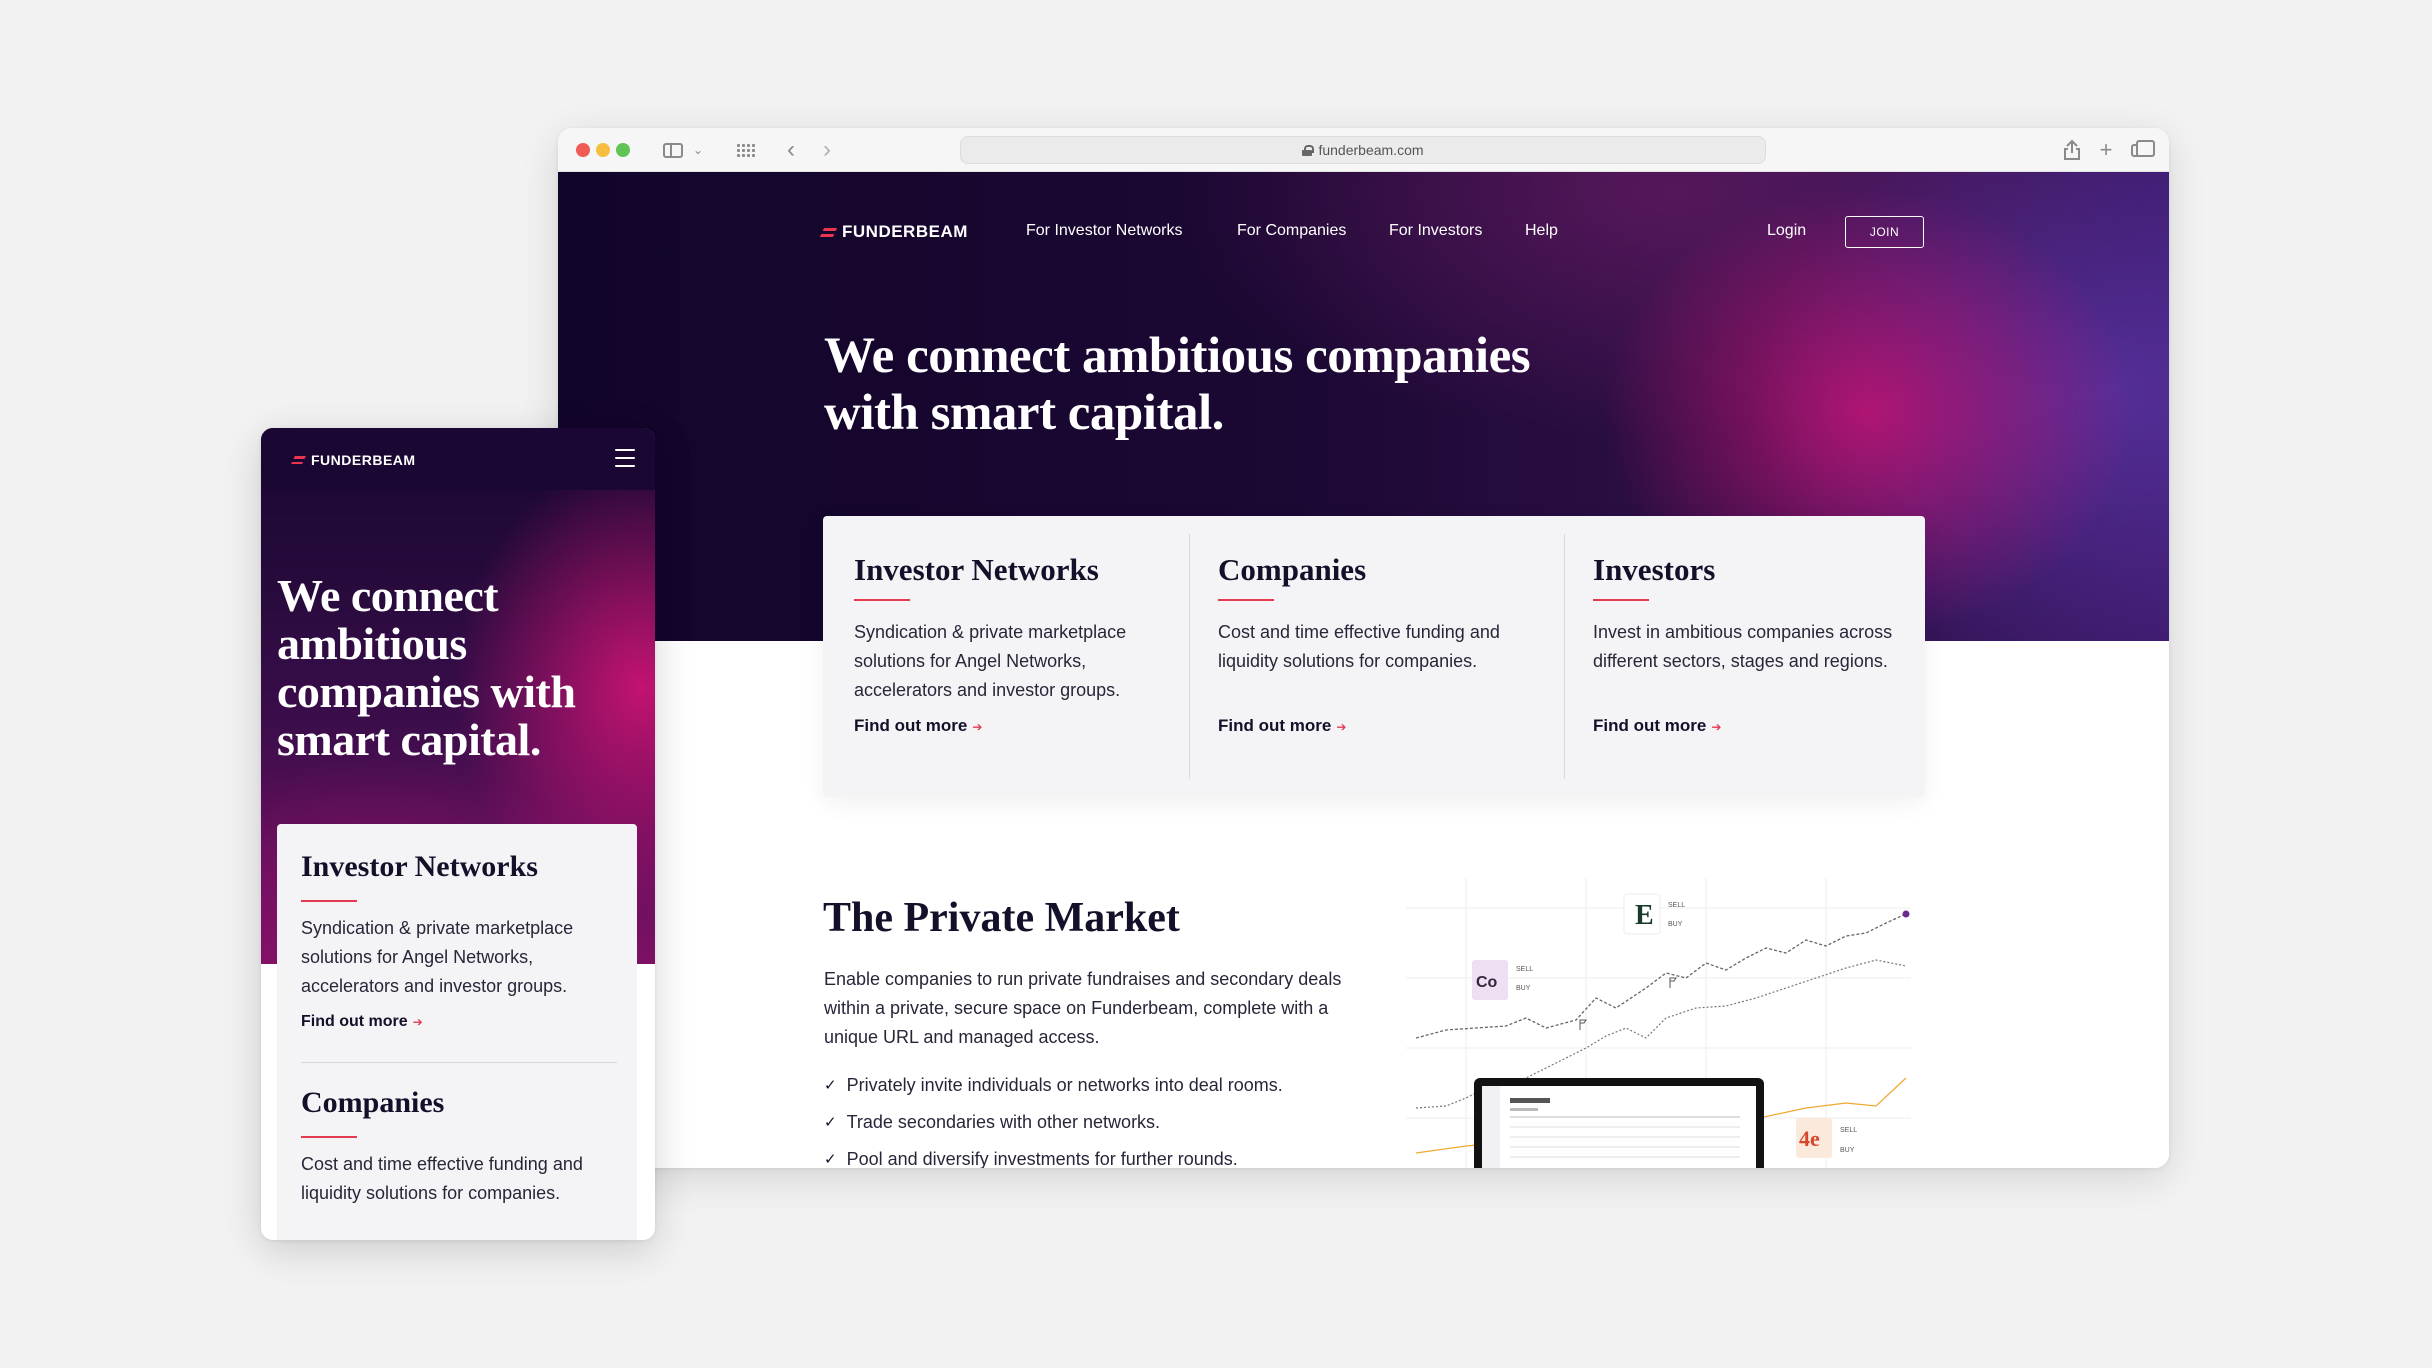  I want to click on address-bar: funderbeam.com, so click(1363, 150).